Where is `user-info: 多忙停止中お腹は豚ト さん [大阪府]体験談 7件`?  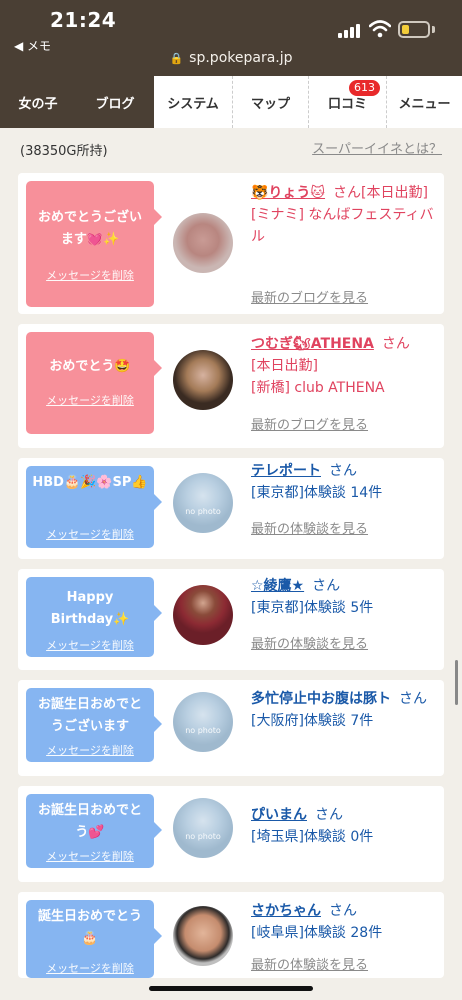
user-info: 多忙停止中お腹は豚ト さん [大阪府]体験談 7件 is located at coordinates (346, 710).